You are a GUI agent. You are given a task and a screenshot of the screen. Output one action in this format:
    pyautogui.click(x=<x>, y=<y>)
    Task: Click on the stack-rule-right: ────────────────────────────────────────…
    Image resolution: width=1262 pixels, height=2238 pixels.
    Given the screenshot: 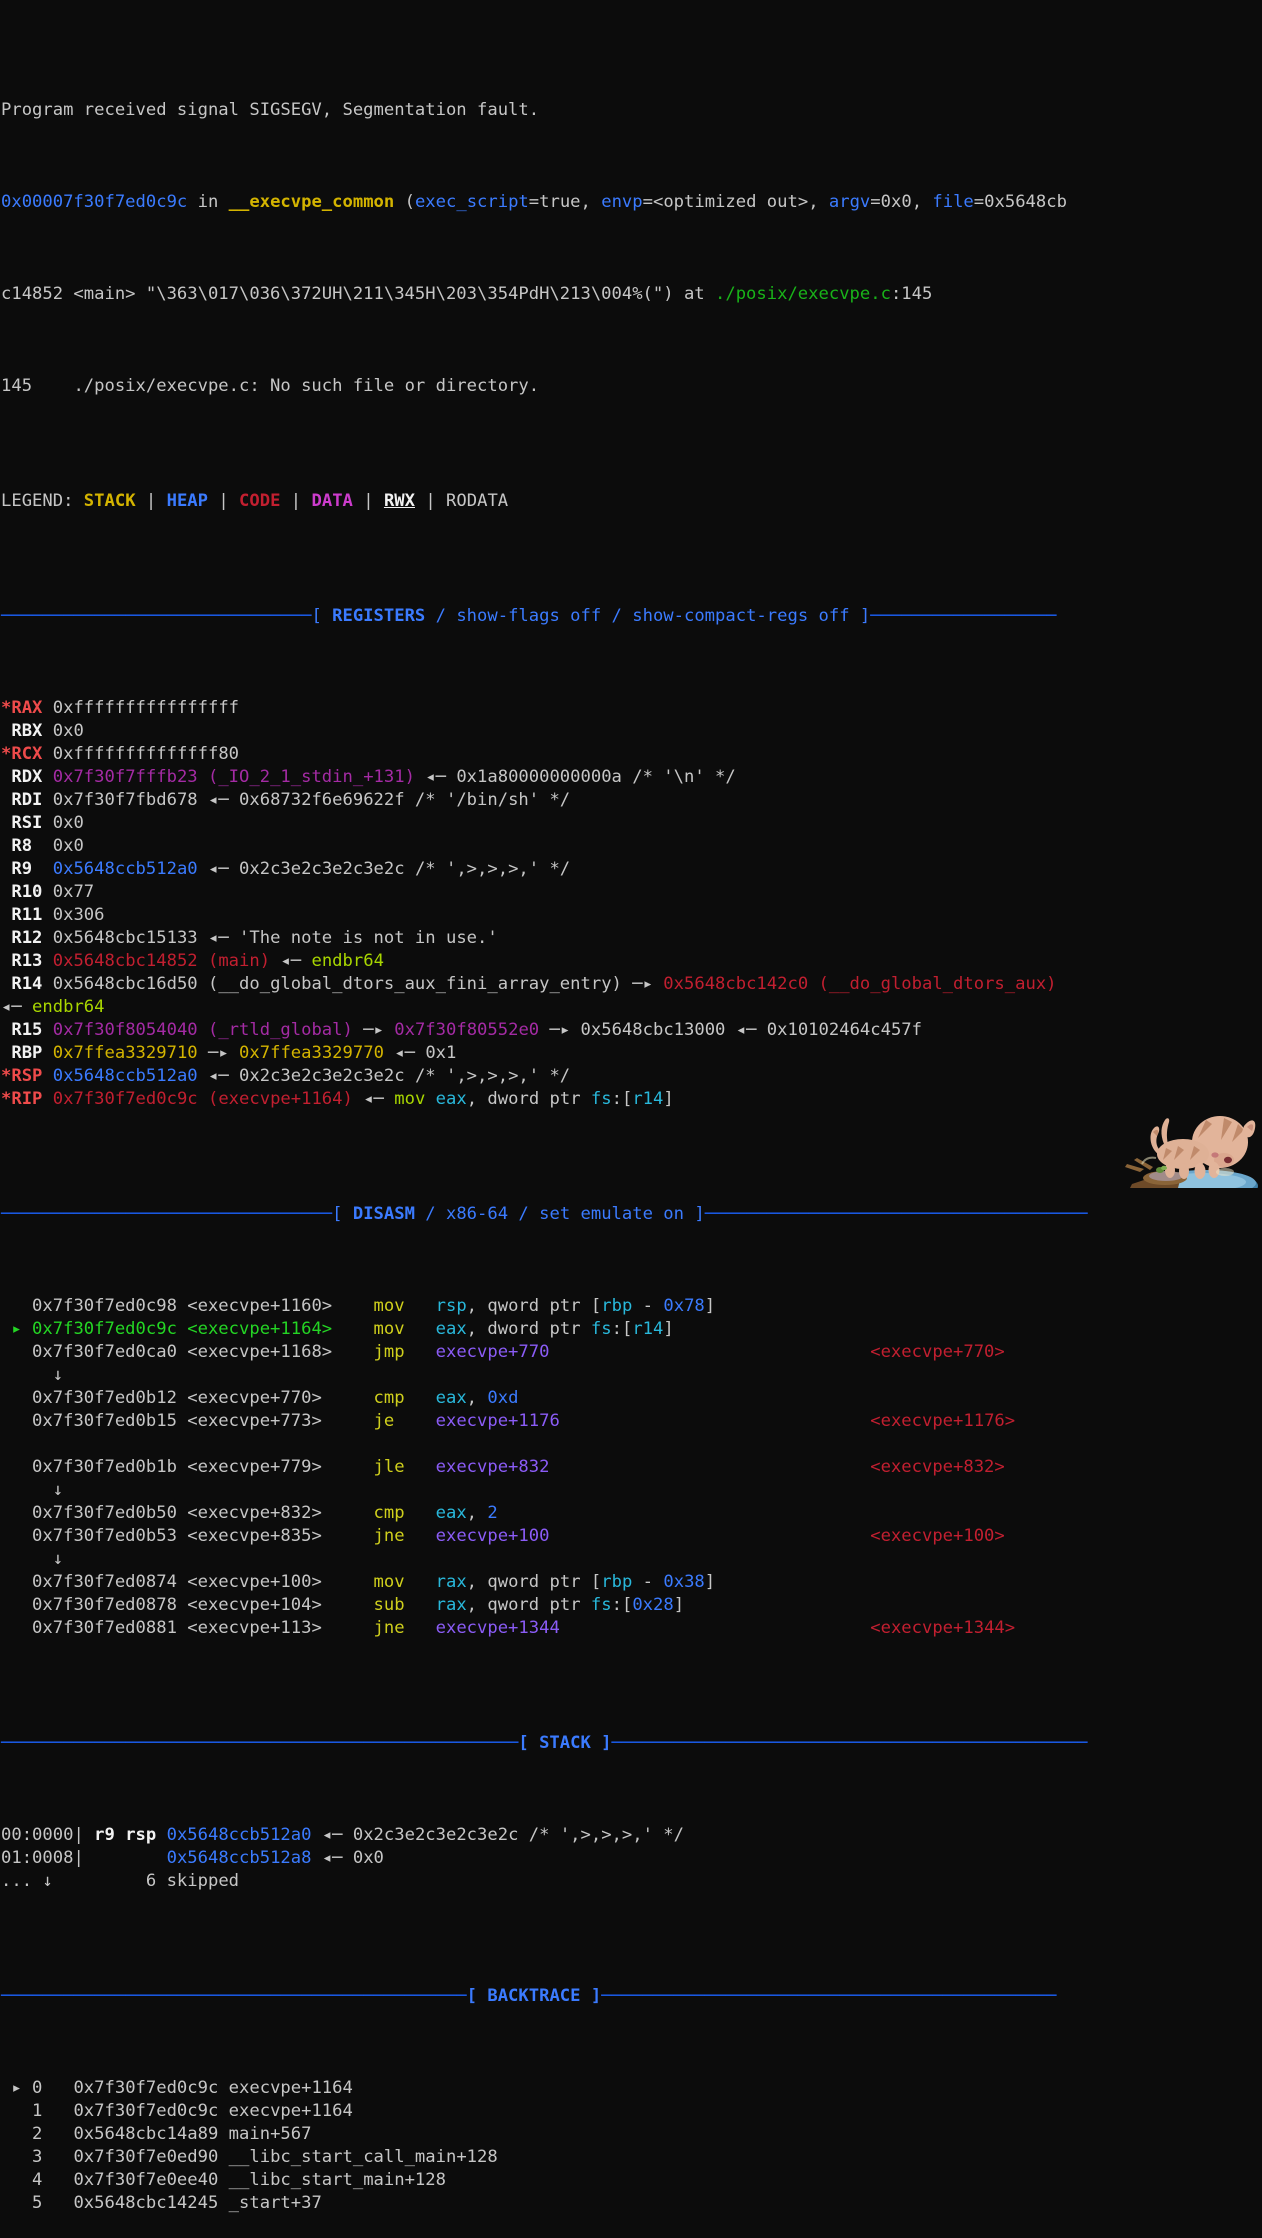 What is the action you would take?
    pyautogui.click(x=850, y=1743)
    